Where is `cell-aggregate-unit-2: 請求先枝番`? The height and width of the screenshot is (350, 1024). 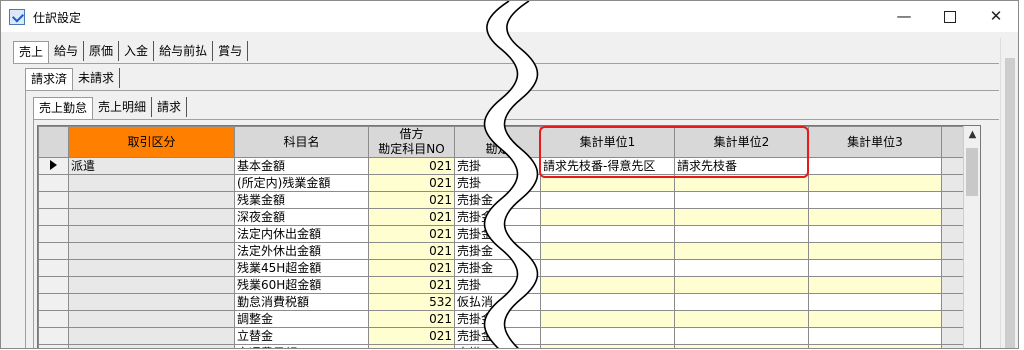
cell-aggregate-unit-2: 請求先枝番 is located at coordinates (741, 166).